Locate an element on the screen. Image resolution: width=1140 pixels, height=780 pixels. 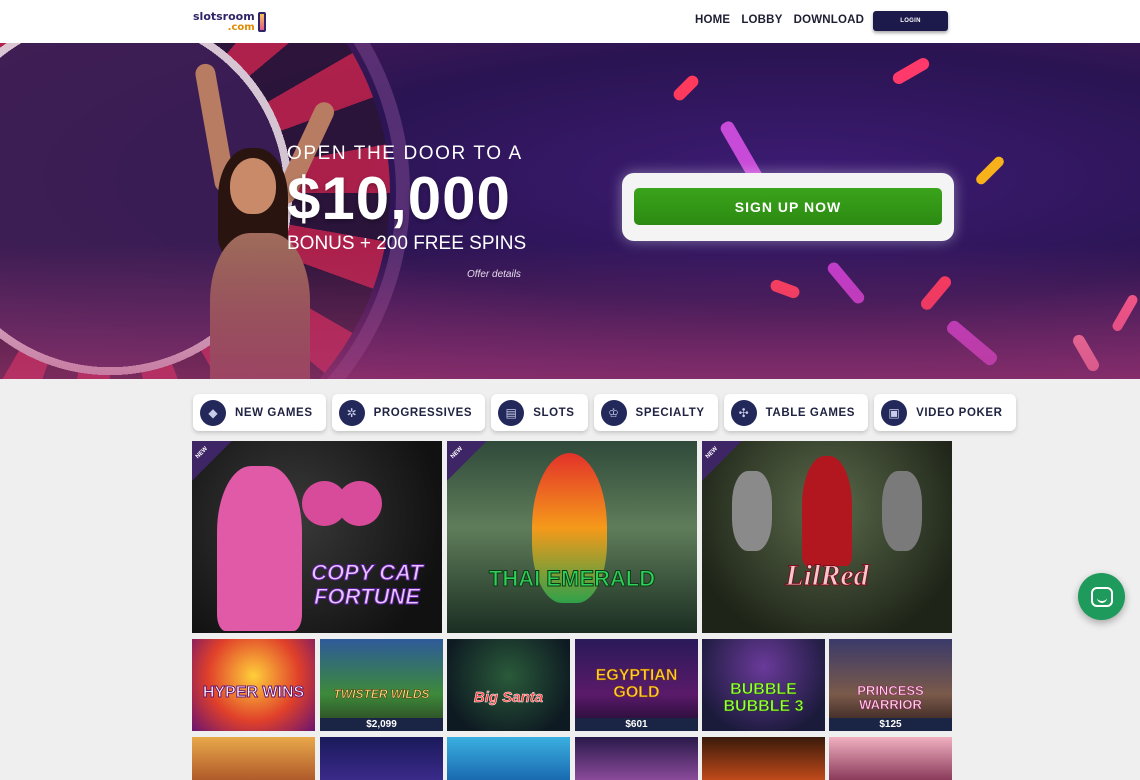
sparkle-icon: ✲ is located at coordinates (351, 412).